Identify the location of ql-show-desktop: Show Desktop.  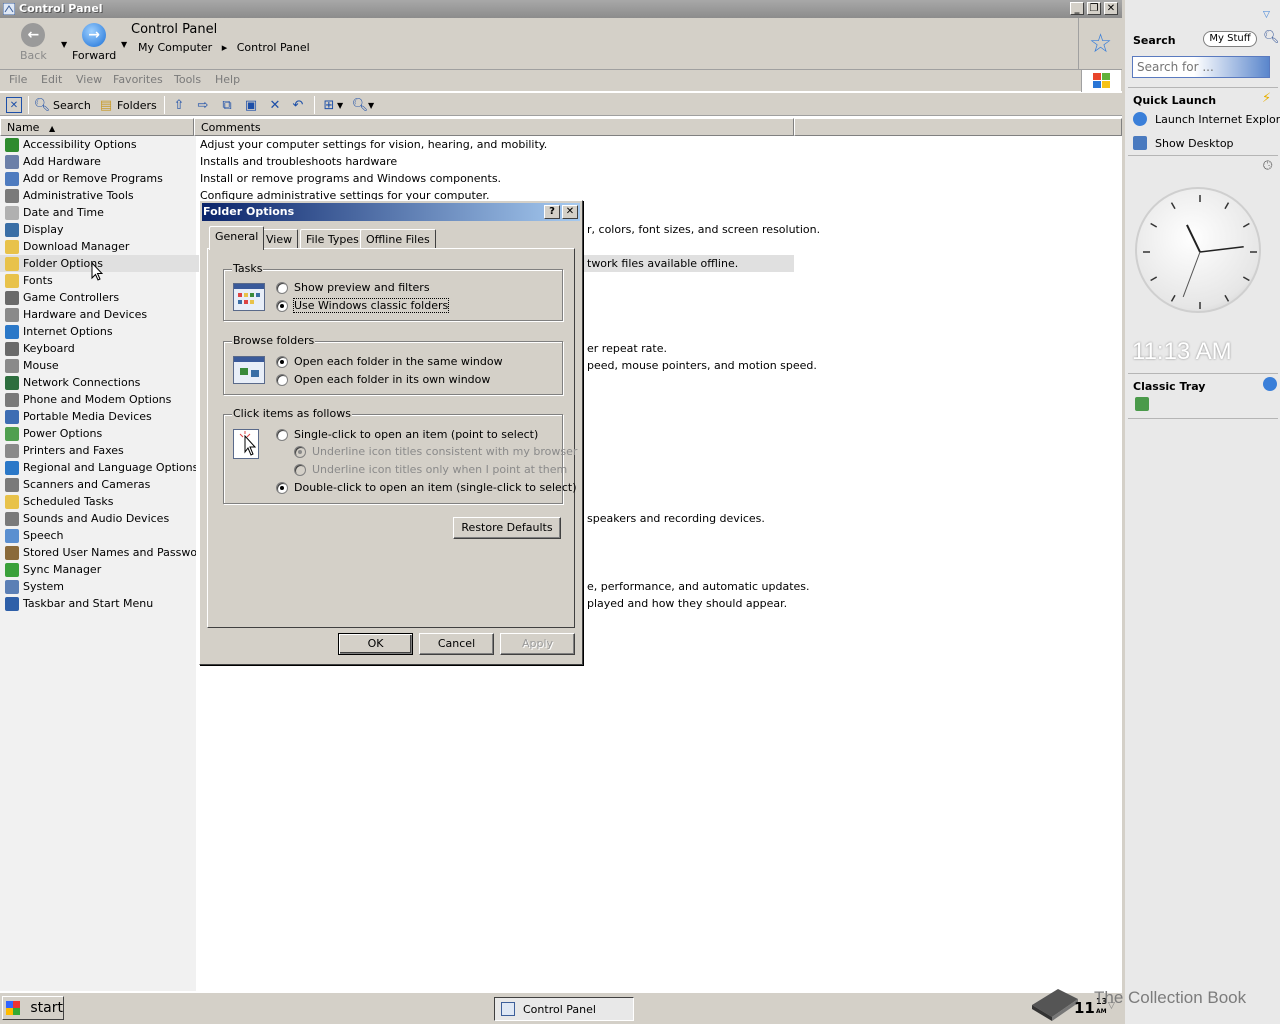
(1183, 143).